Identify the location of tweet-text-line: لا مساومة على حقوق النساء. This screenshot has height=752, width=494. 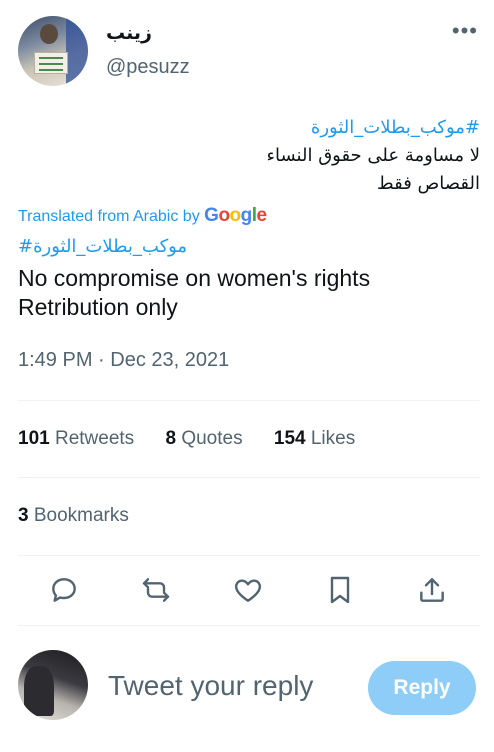
(373, 155).